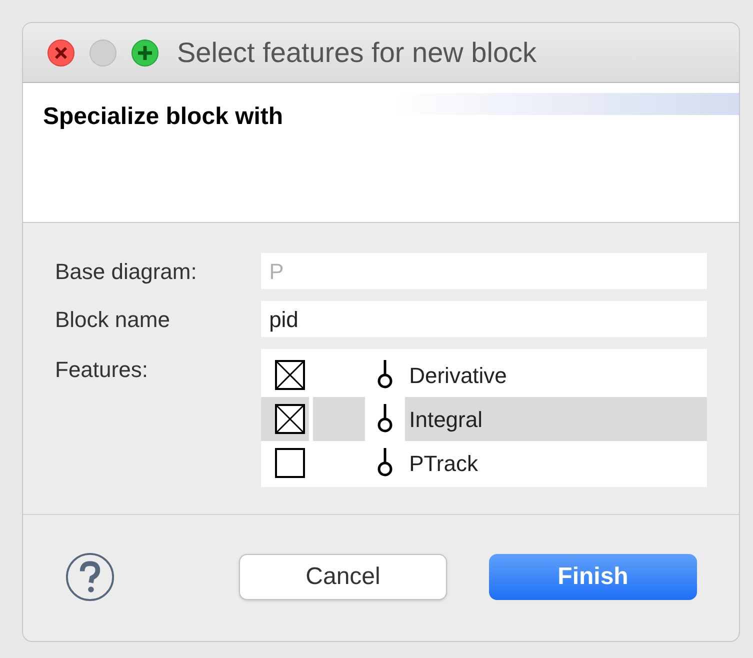 The height and width of the screenshot is (658, 753). Describe the element at coordinates (145, 52) in the screenshot. I see `zoom-icon` at that location.